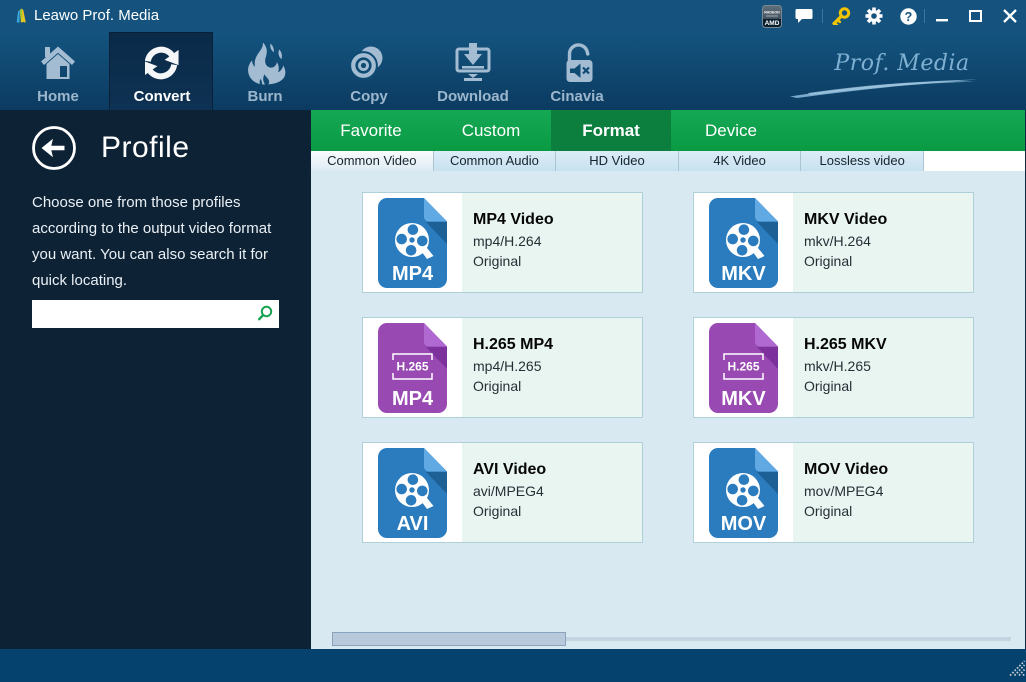  I want to click on nav-label-burn: Burn, so click(265, 96).